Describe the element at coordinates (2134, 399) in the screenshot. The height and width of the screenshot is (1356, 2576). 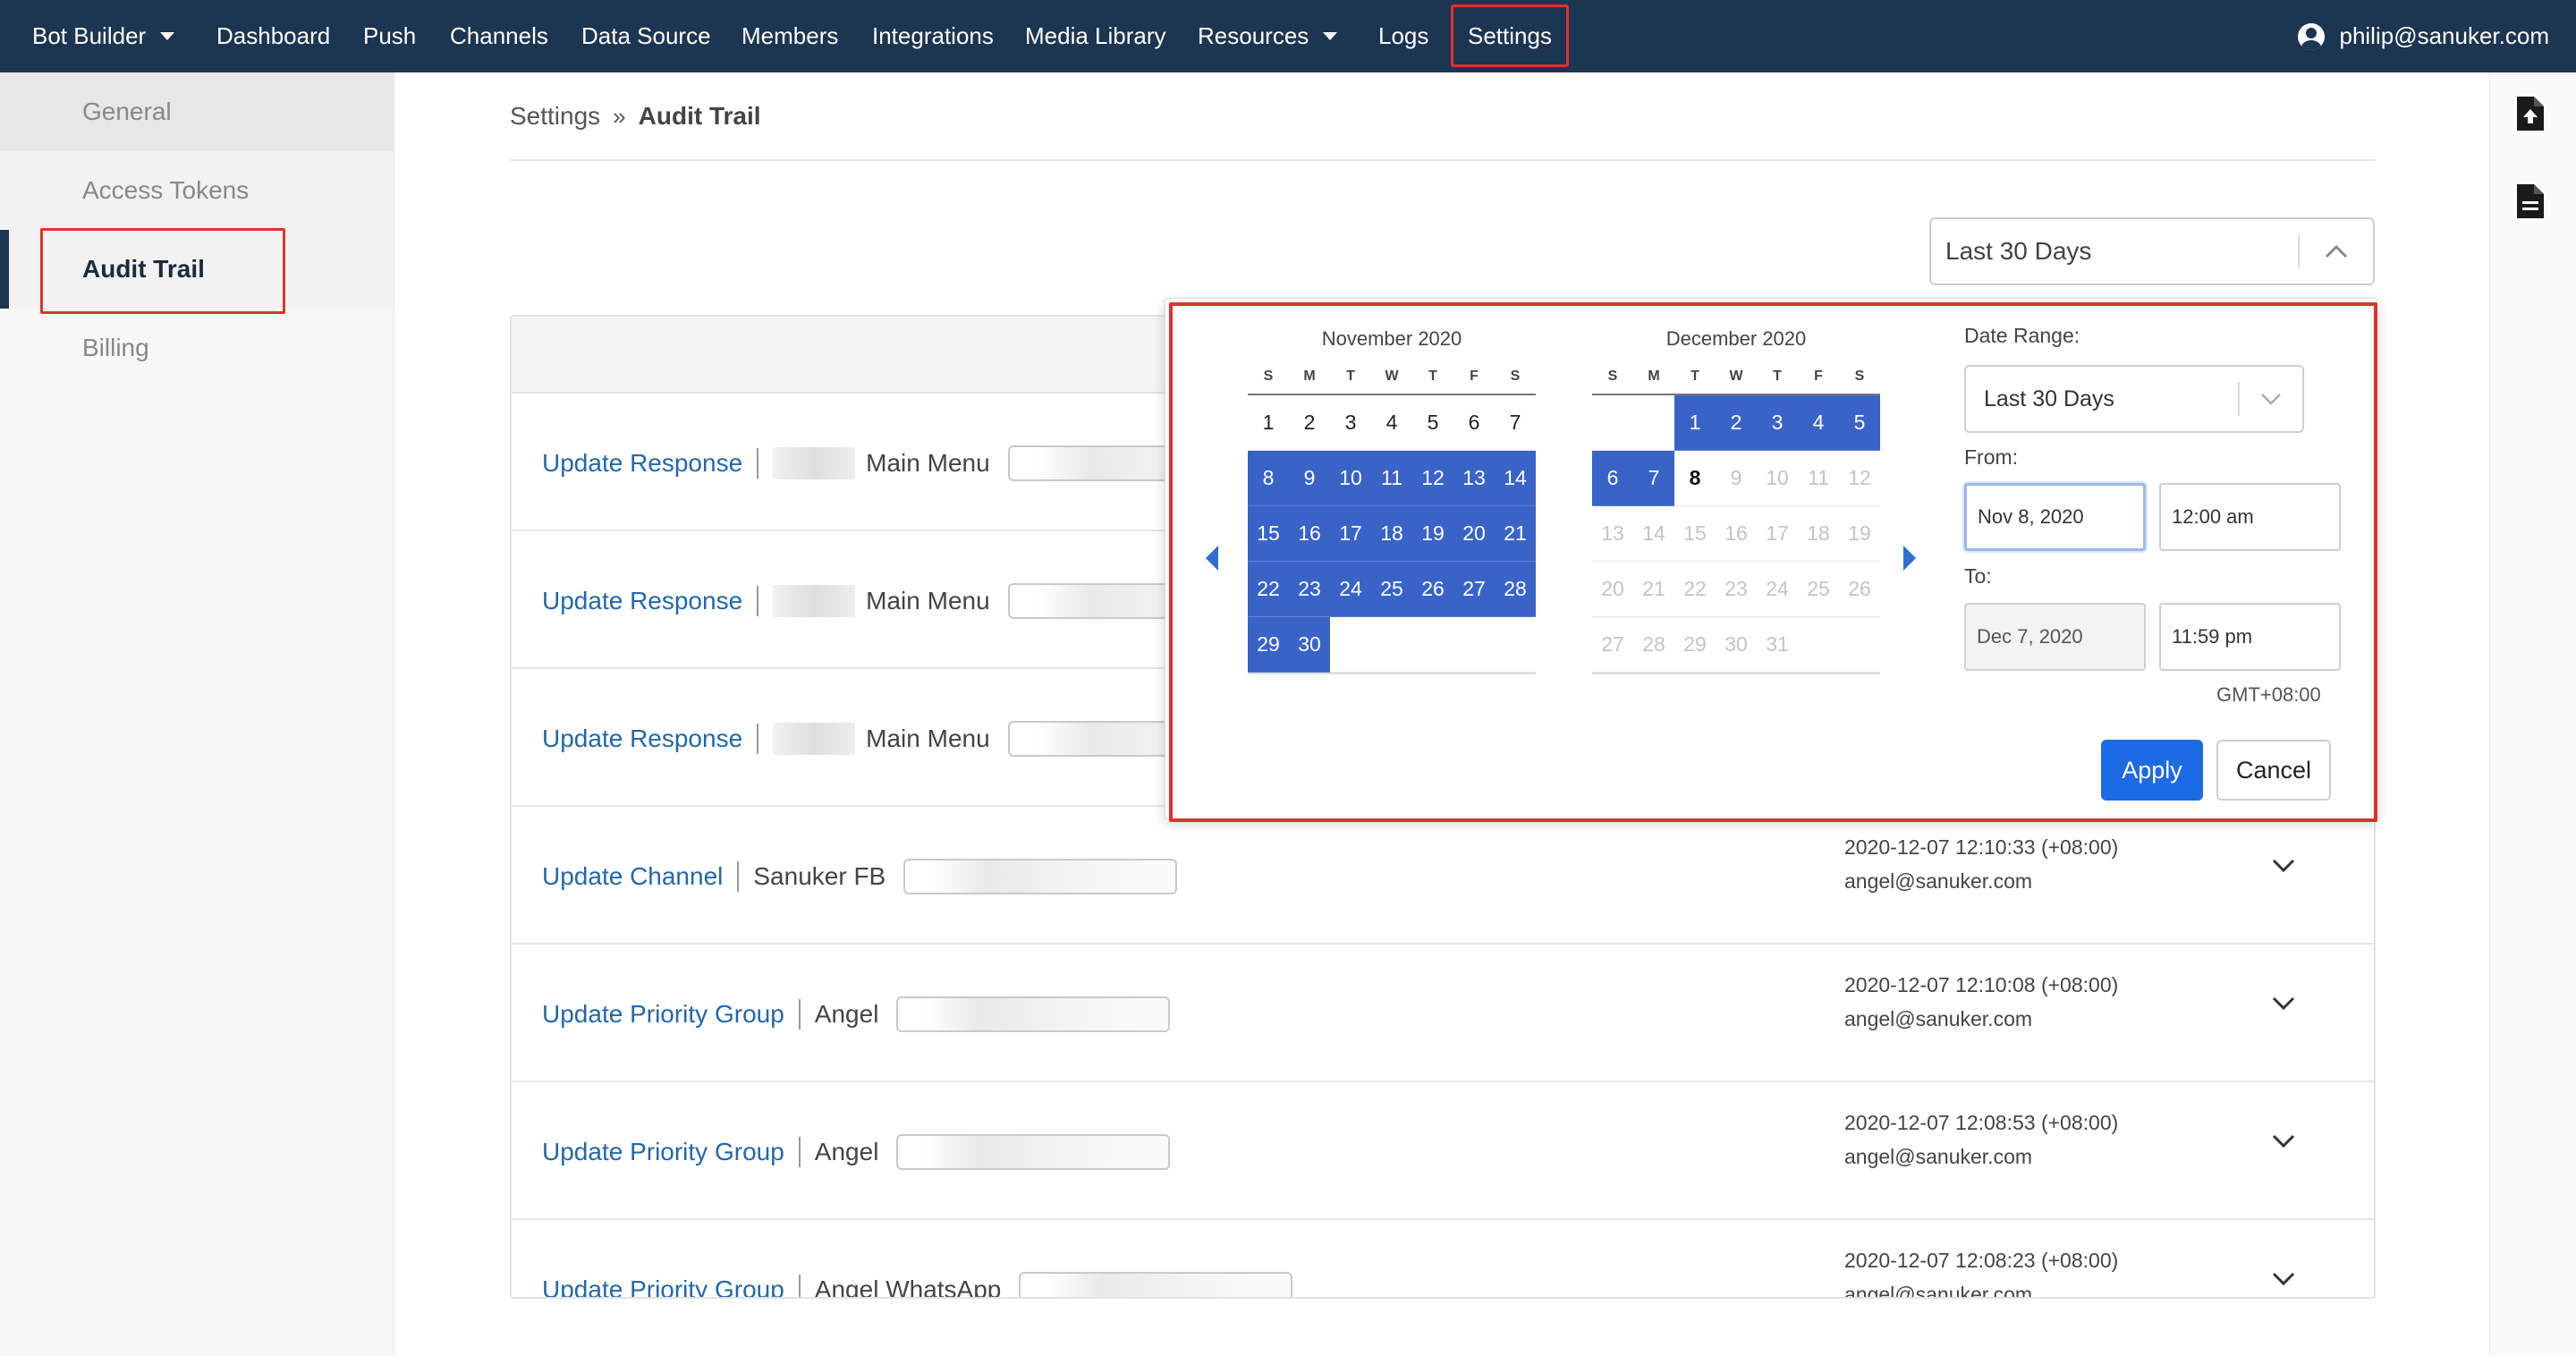
I see `preset-range-select: Last 30 Days` at that location.